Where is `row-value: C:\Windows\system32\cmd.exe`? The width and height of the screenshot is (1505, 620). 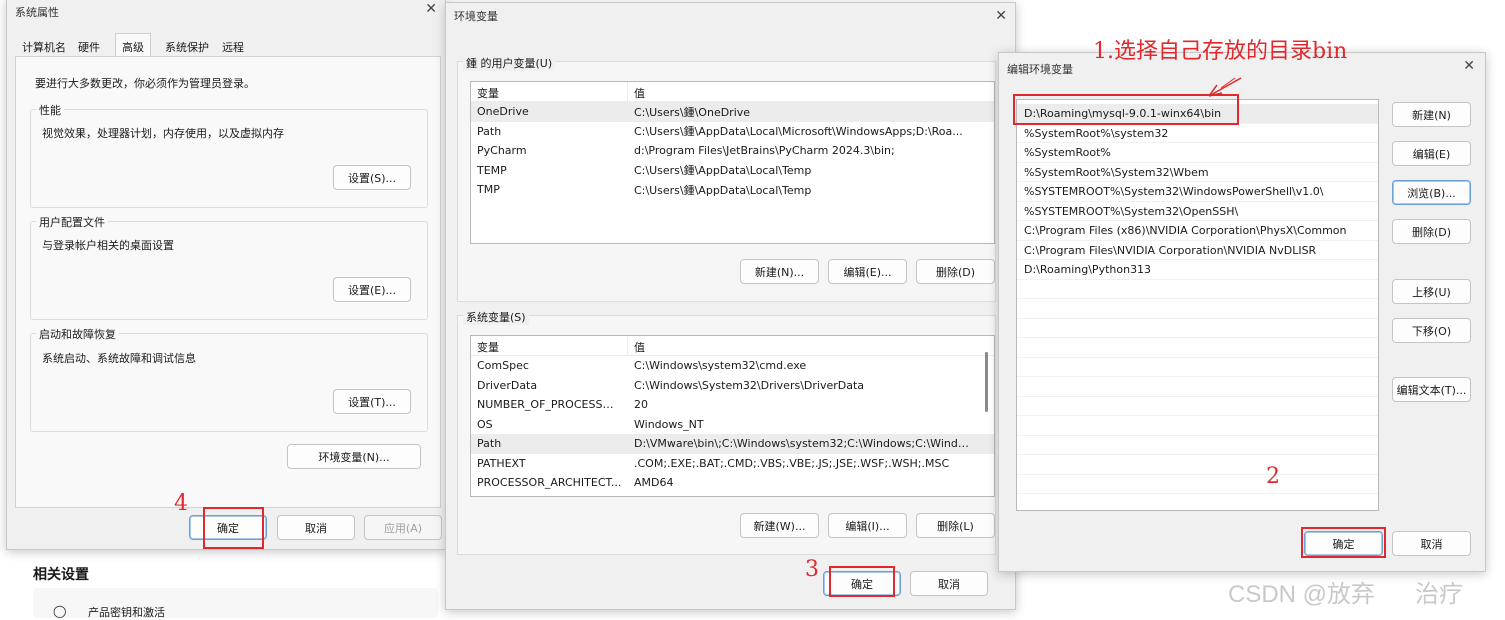
row-value: C:\Windows\system32\cmd.exe is located at coordinates (720, 366).